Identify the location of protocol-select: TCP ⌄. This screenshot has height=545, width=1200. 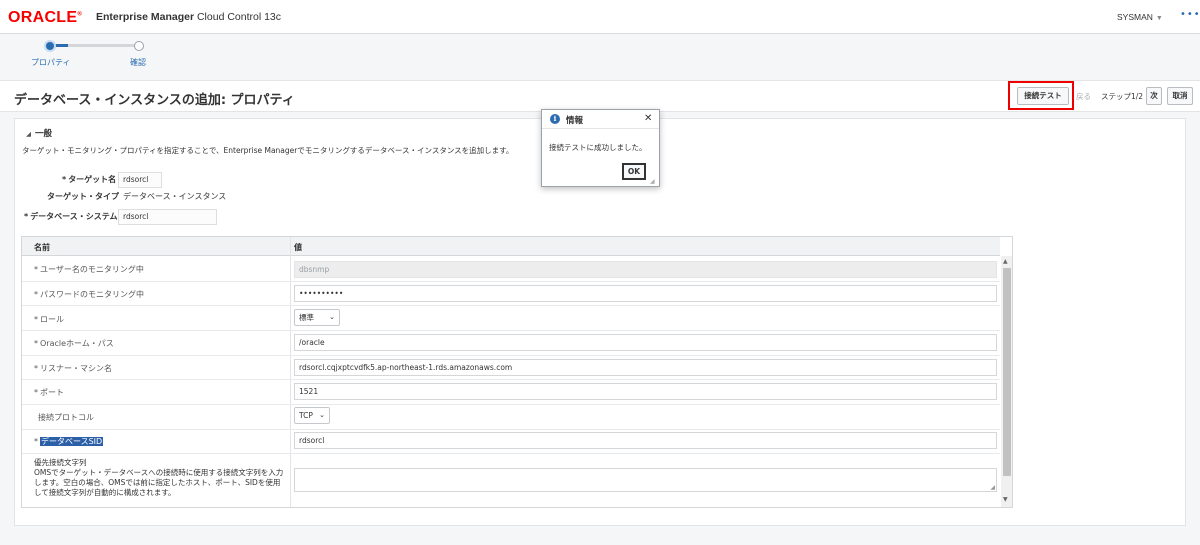
(312, 415).